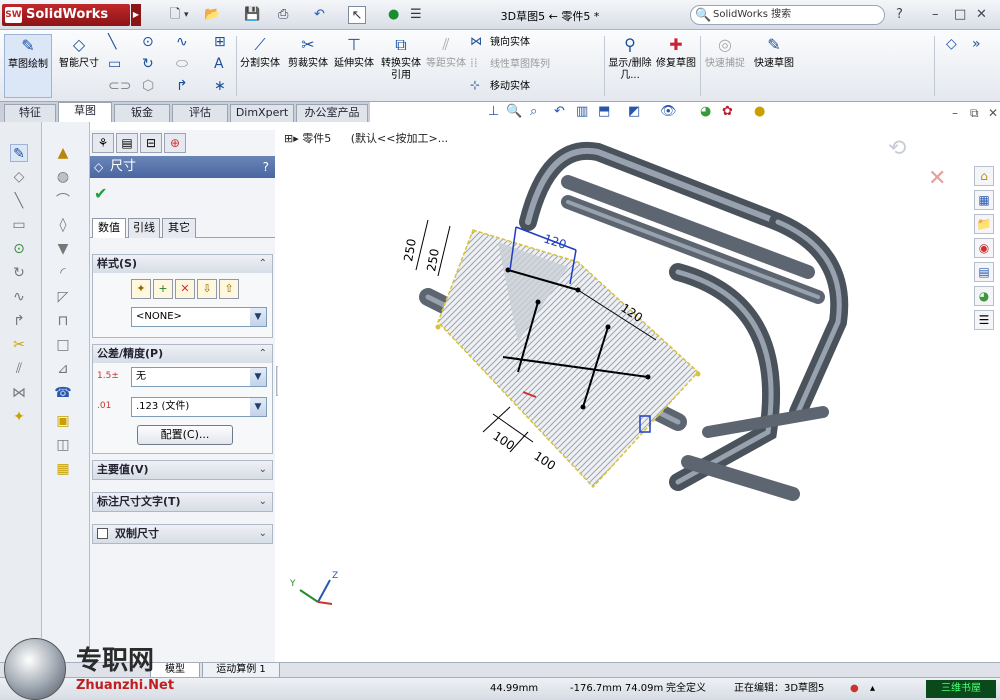  I want to click on fillet-strip-icon: ↱, so click(19, 321).